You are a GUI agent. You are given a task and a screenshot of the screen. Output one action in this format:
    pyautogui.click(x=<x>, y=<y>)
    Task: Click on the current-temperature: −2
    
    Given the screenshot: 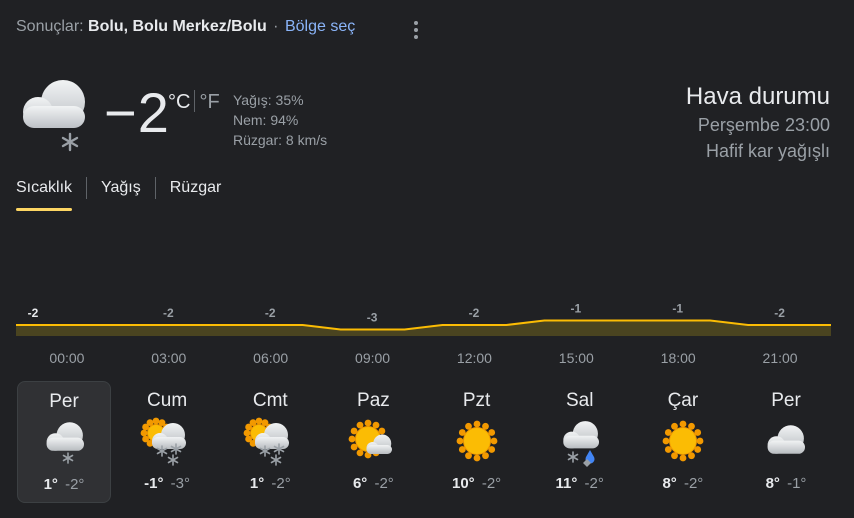 What is the action you would take?
    pyautogui.click(x=137, y=112)
    